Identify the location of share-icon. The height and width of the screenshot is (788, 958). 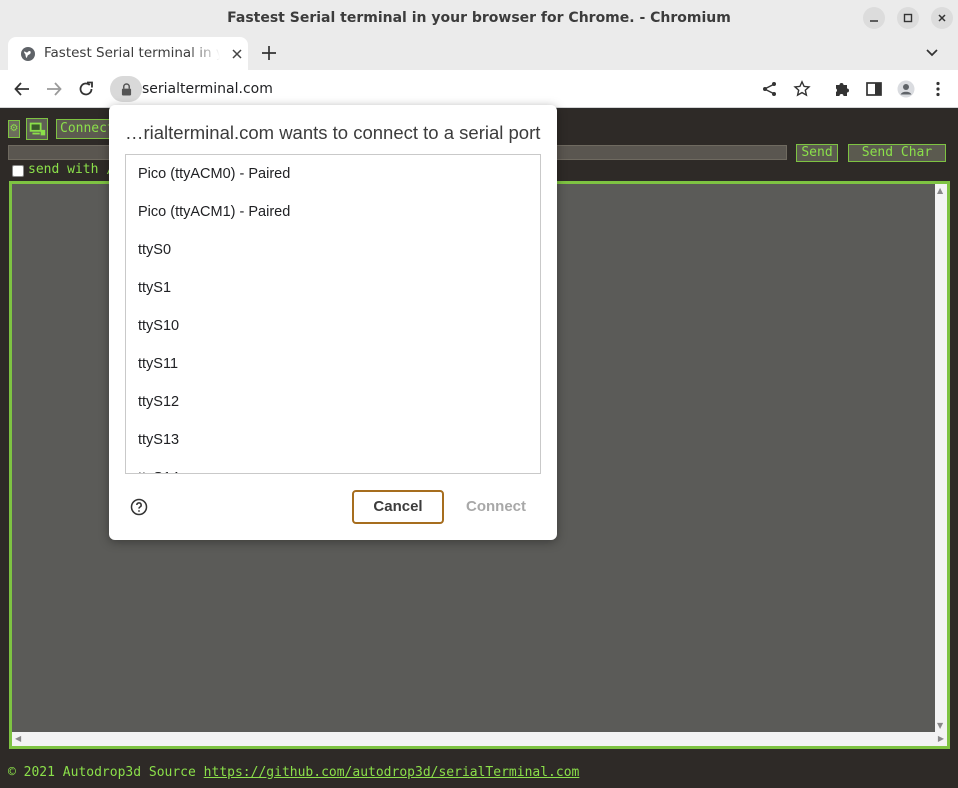
(769, 89).